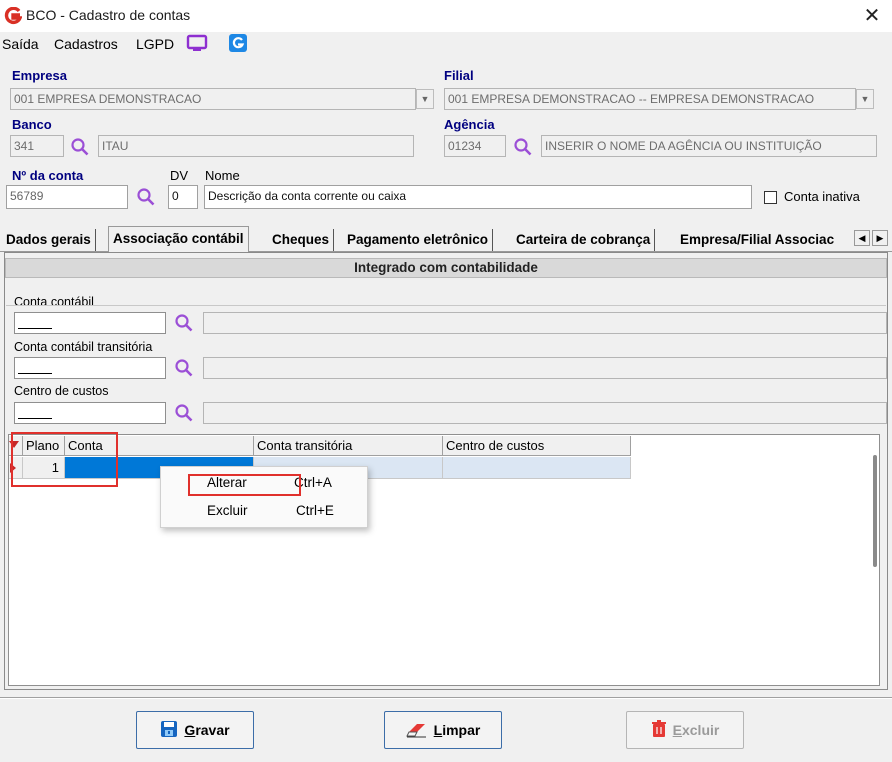 The height and width of the screenshot is (762, 892). I want to click on app-logo-icon, so click(13, 15).